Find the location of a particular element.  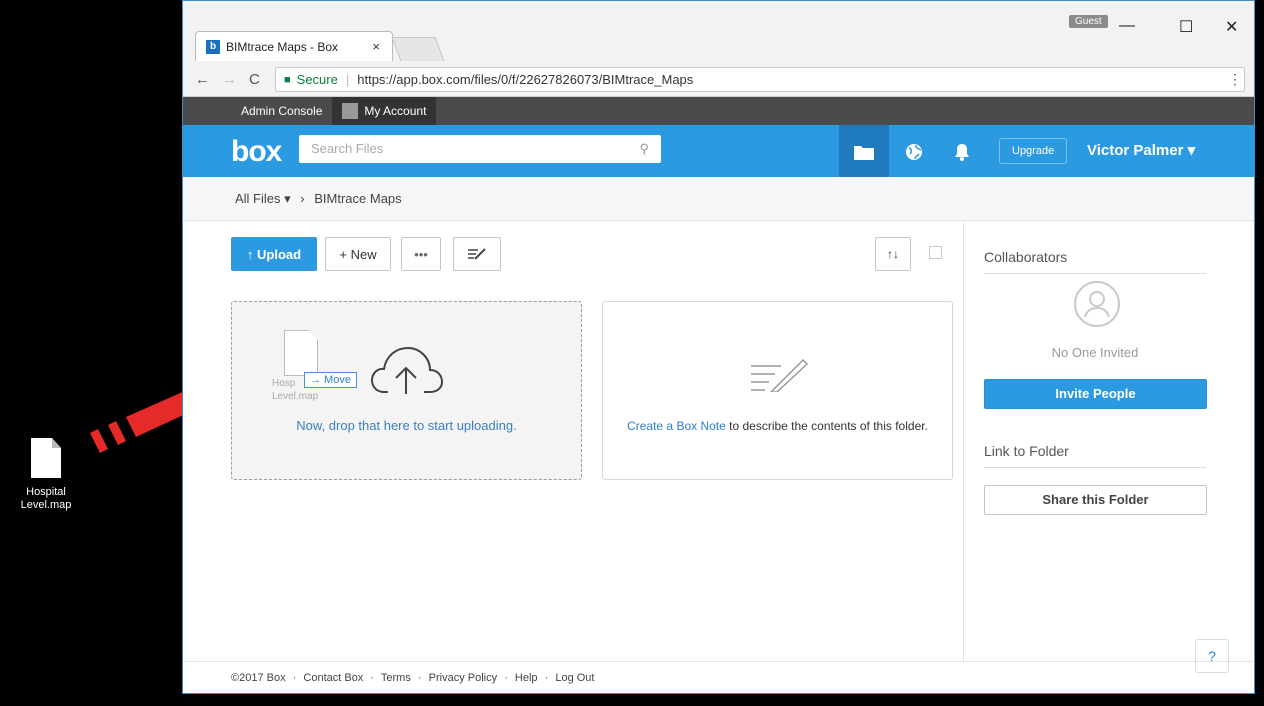

share-folder-button: Share this Folder is located at coordinates (1095, 500).